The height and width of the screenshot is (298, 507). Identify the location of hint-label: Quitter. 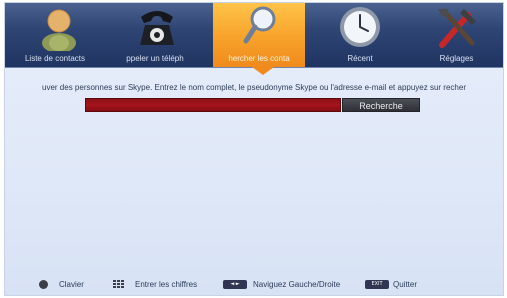
(405, 284).